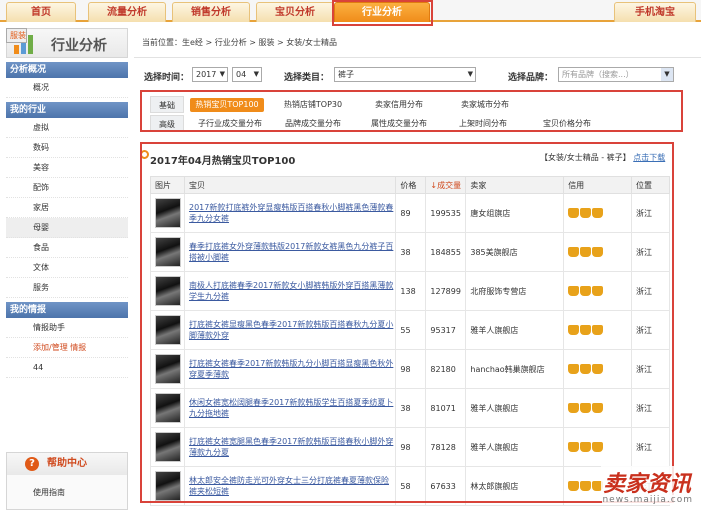 This screenshot has width=701, height=515. What do you see at coordinates (616, 74) in the screenshot?
I see `brand-search-input: 所有品牌（搜索...） ▼` at bounding box center [616, 74].